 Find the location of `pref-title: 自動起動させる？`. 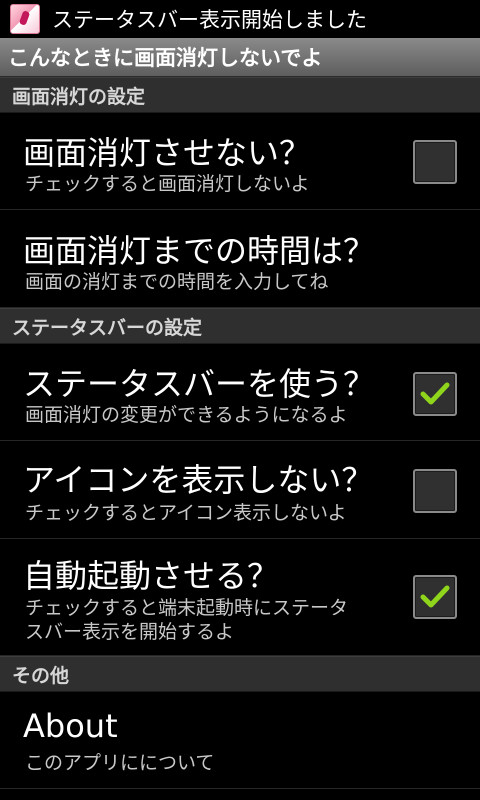

pref-title: 自動起動させる？ is located at coordinates (151, 576).